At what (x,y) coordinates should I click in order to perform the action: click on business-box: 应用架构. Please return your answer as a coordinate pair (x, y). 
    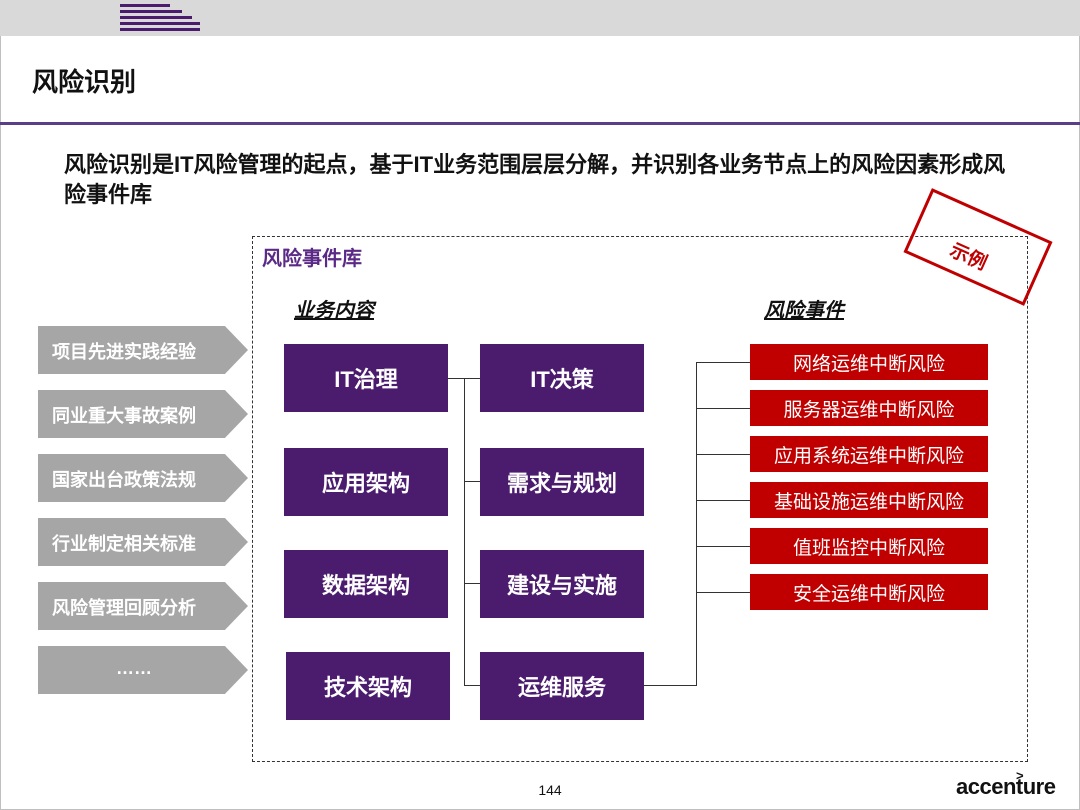
    Looking at the image, I should click on (366, 482).